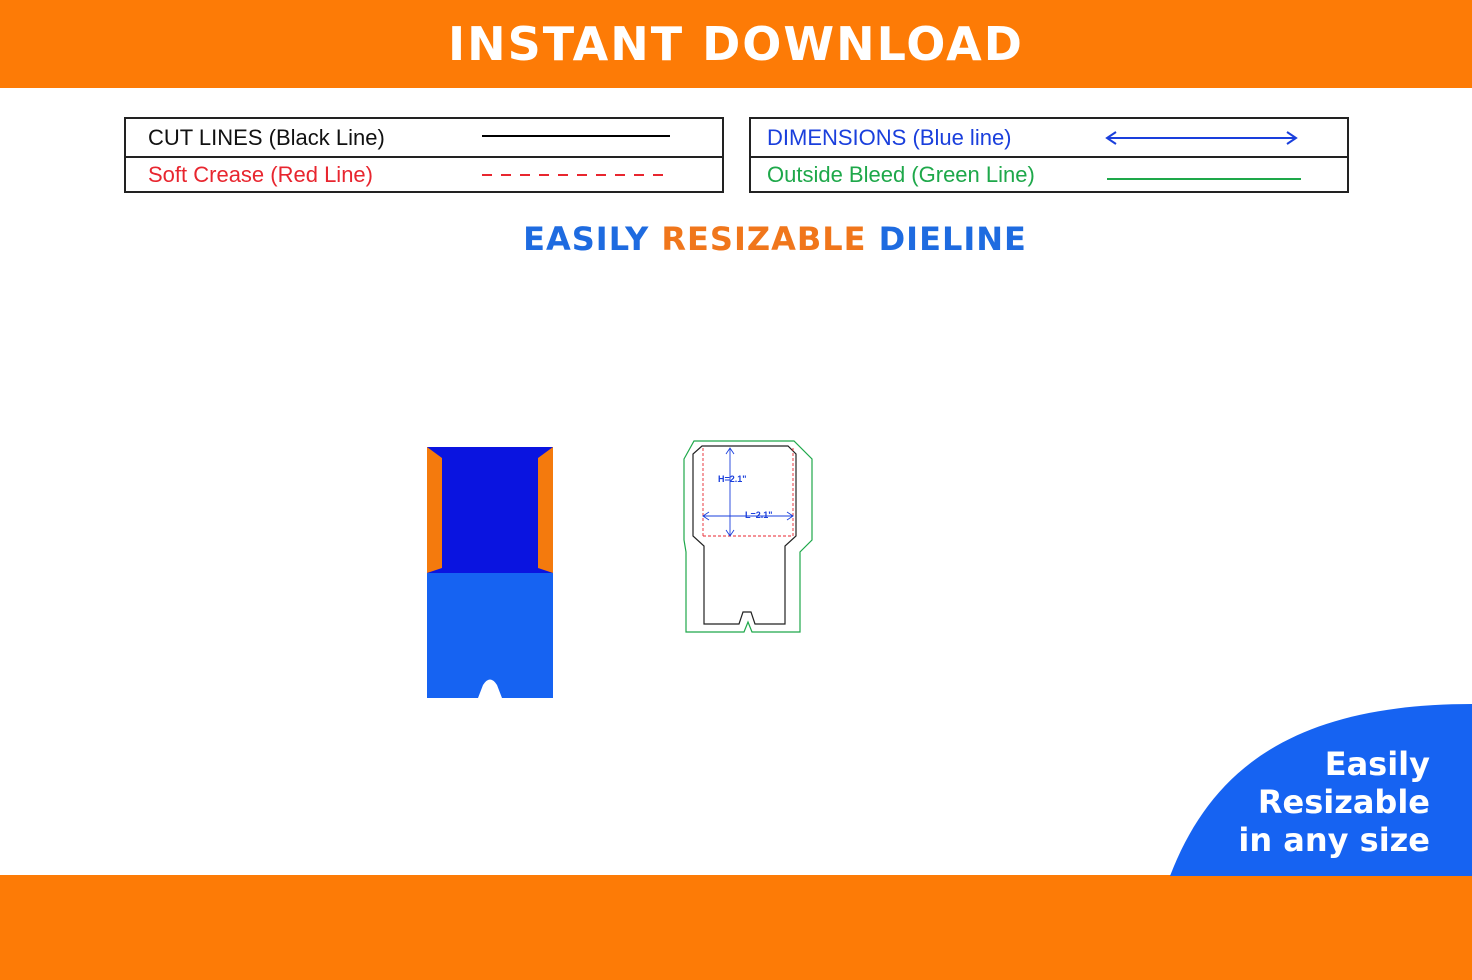 The height and width of the screenshot is (980, 1472). Describe the element at coordinates (260, 174) in the screenshot. I see `soft-crease-label: Soft Crease (Red Line)` at that location.